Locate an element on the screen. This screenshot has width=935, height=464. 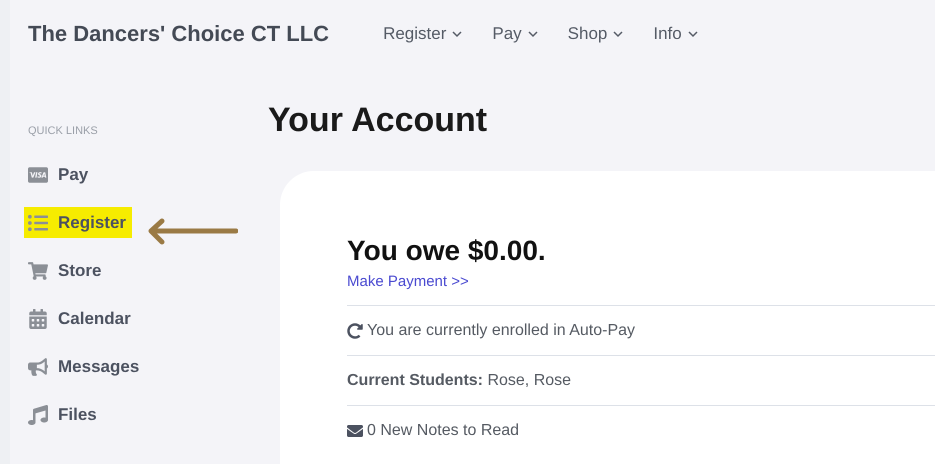
music-note-icon is located at coordinates (38, 414).